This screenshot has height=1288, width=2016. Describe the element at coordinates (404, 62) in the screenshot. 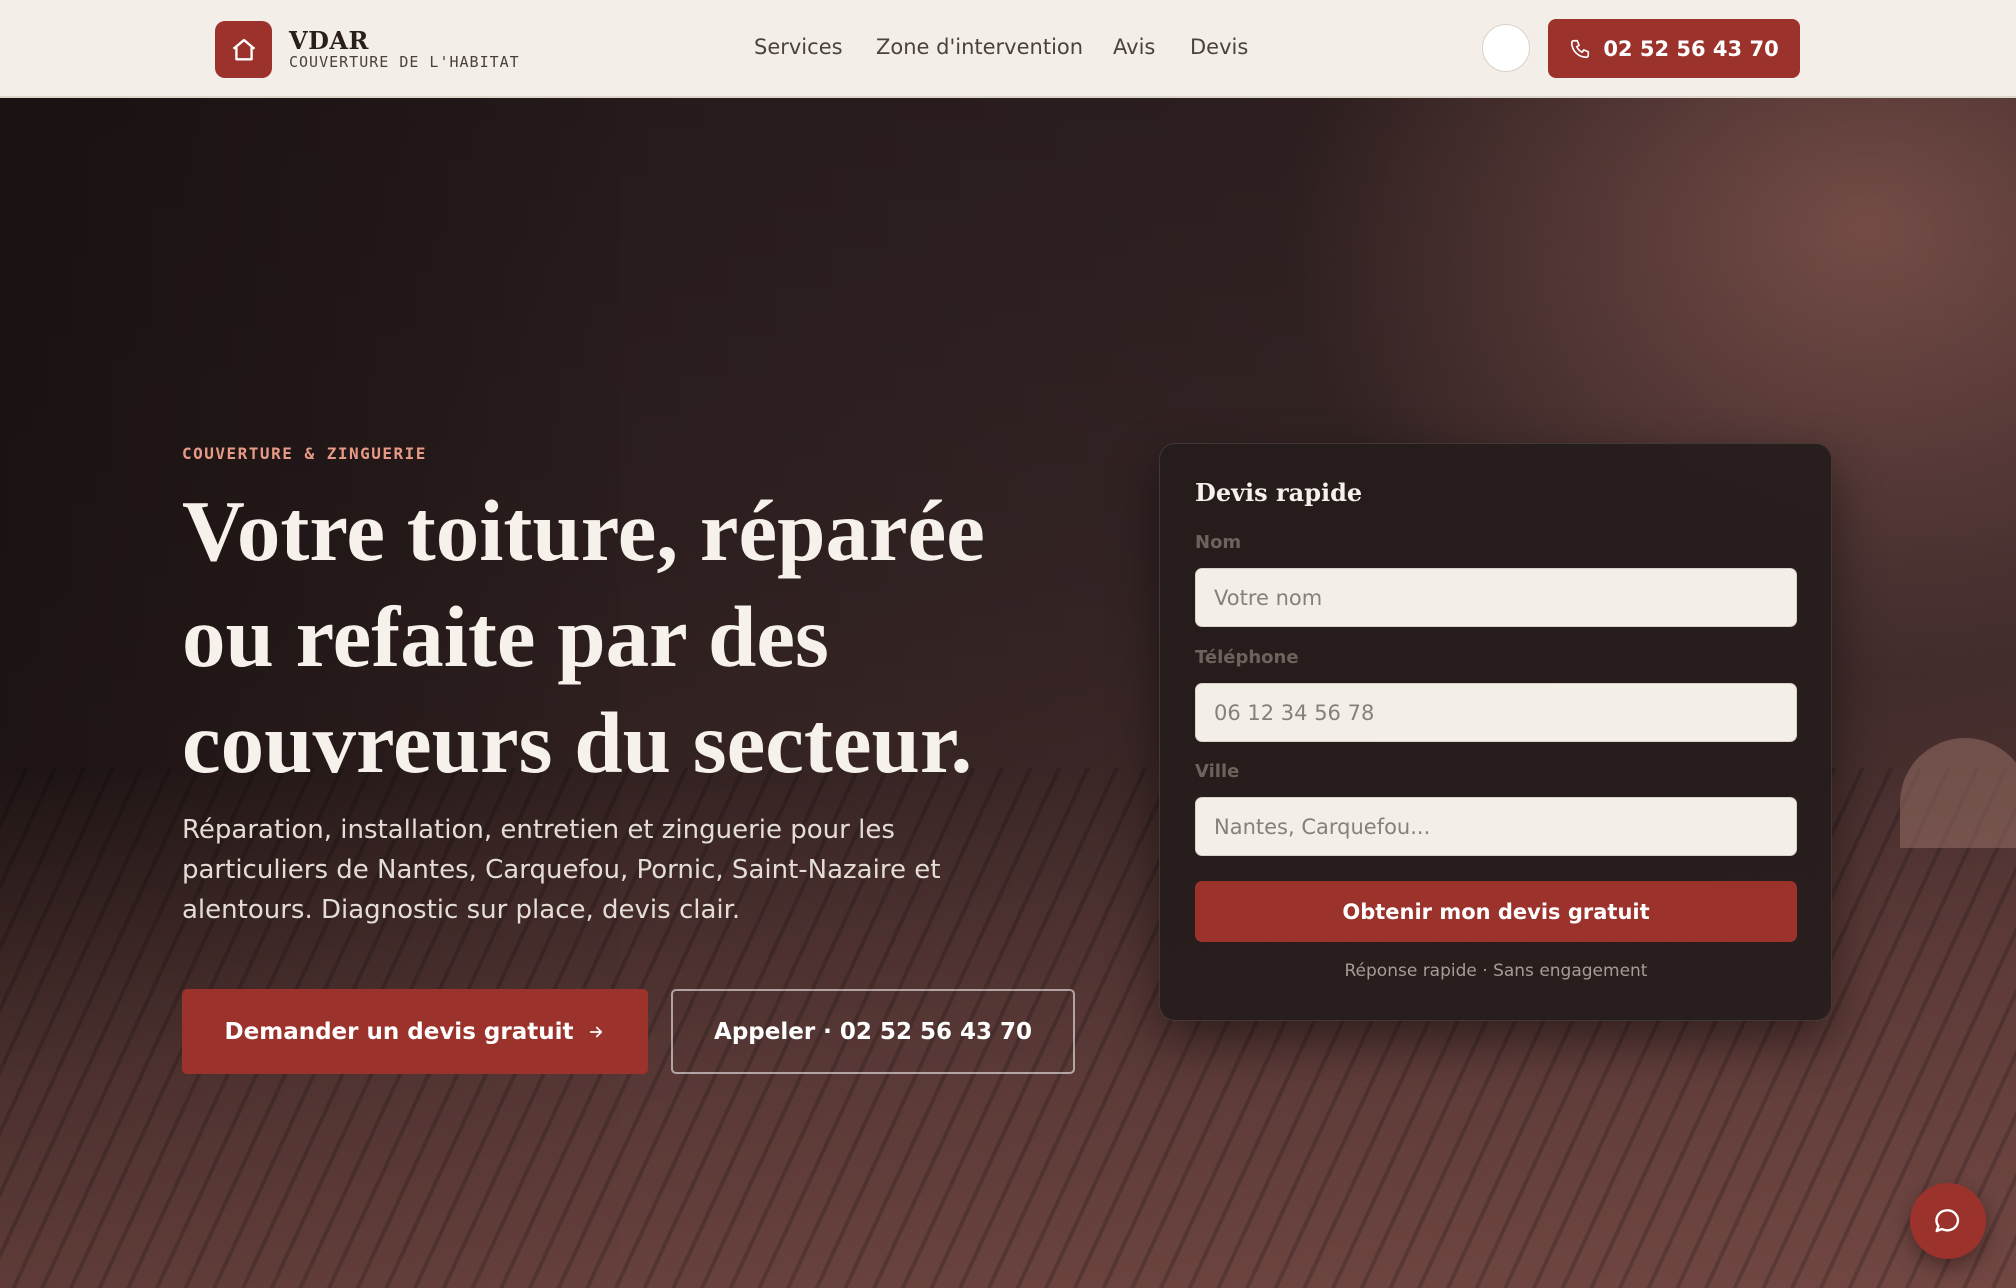

I see `brand-tagline: COUVERTURE DE L'HABITAT` at that location.